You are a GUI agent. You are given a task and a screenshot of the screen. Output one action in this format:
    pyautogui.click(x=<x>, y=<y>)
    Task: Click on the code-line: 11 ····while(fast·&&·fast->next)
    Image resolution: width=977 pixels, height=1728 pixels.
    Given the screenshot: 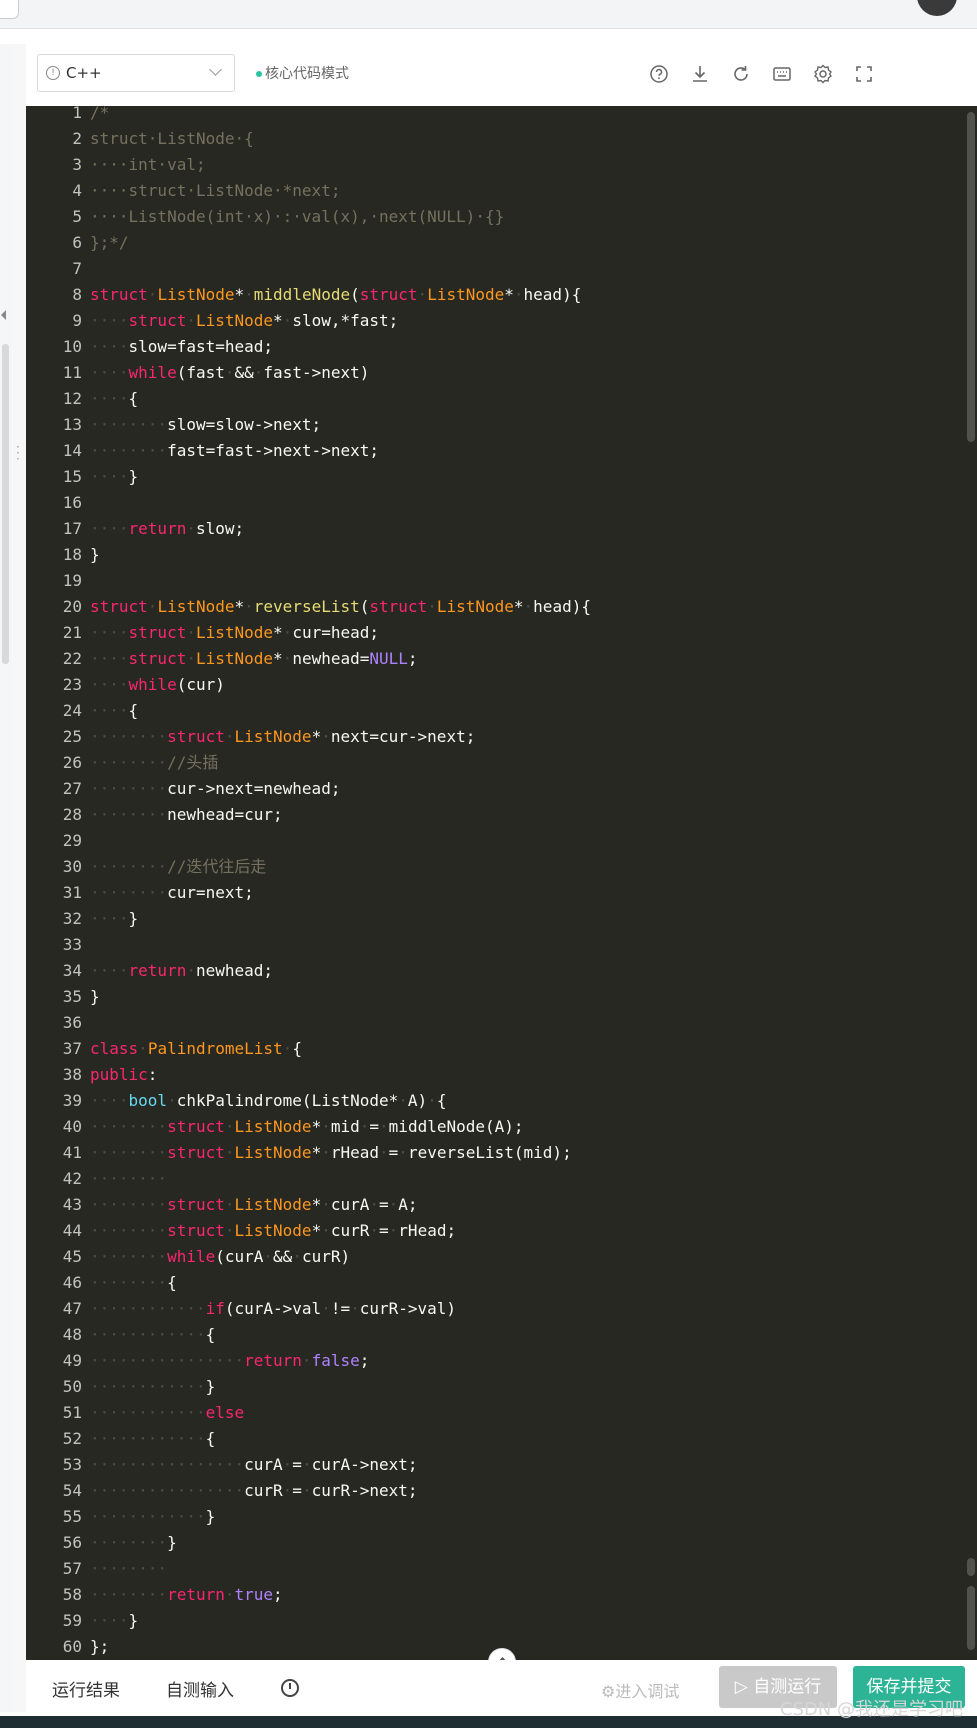 What is the action you would take?
    pyautogui.click(x=308, y=373)
    